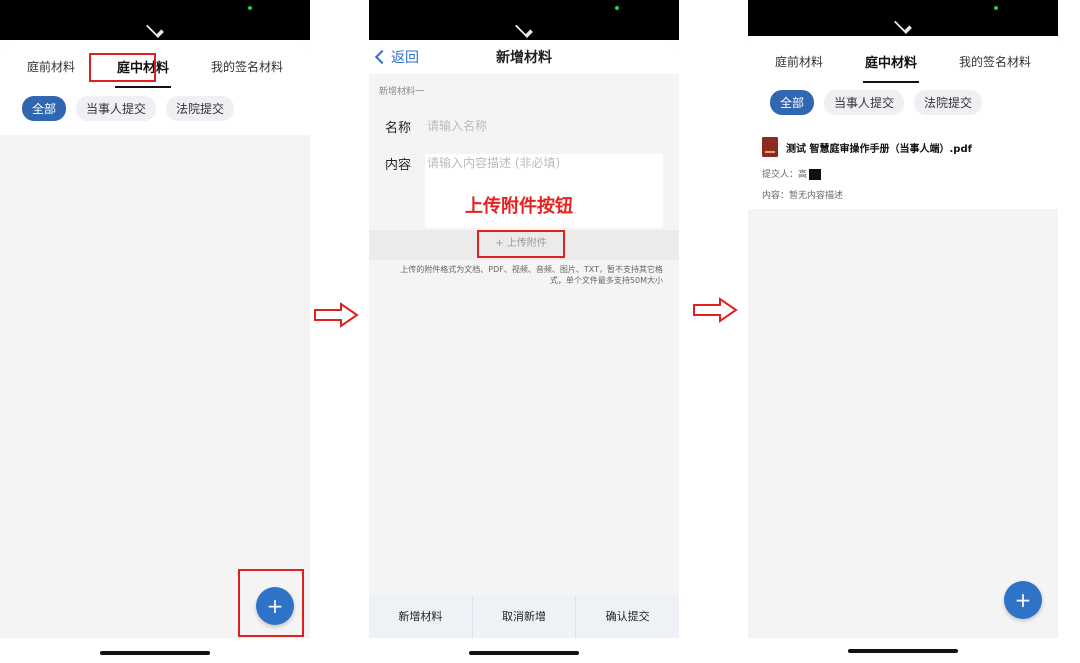 The width and height of the screenshot is (1080, 663). Describe the element at coordinates (398, 165) in the screenshot. I see `content-label: 内容` at that location.